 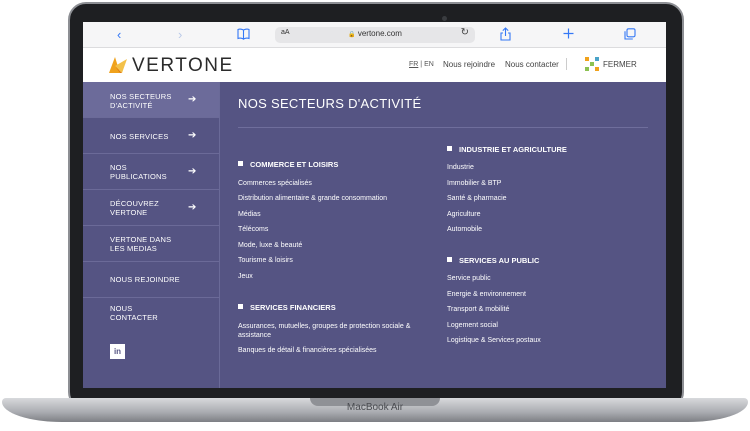 I want to click on list-item: Logement social, so click(x=542, y=325).